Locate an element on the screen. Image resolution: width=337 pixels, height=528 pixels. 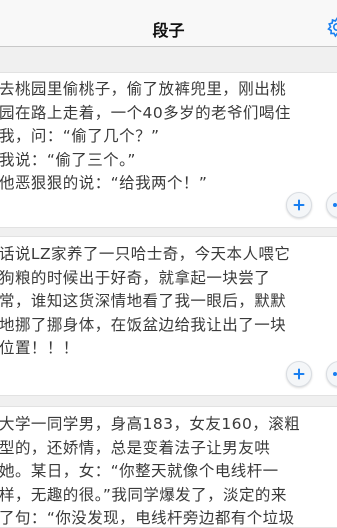
status-bar is located at coordinates (168, 4).